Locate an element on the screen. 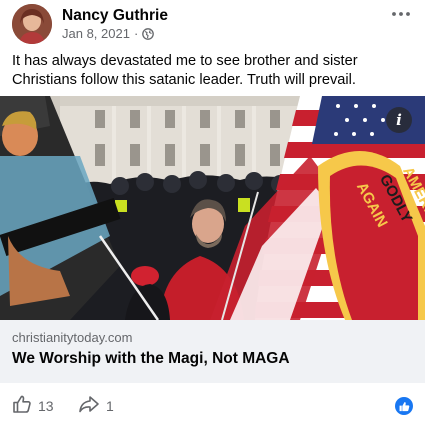 The width and height of the screenshot is (425, 421). post-footer: 13 1 is located at coordinates (212, 404).